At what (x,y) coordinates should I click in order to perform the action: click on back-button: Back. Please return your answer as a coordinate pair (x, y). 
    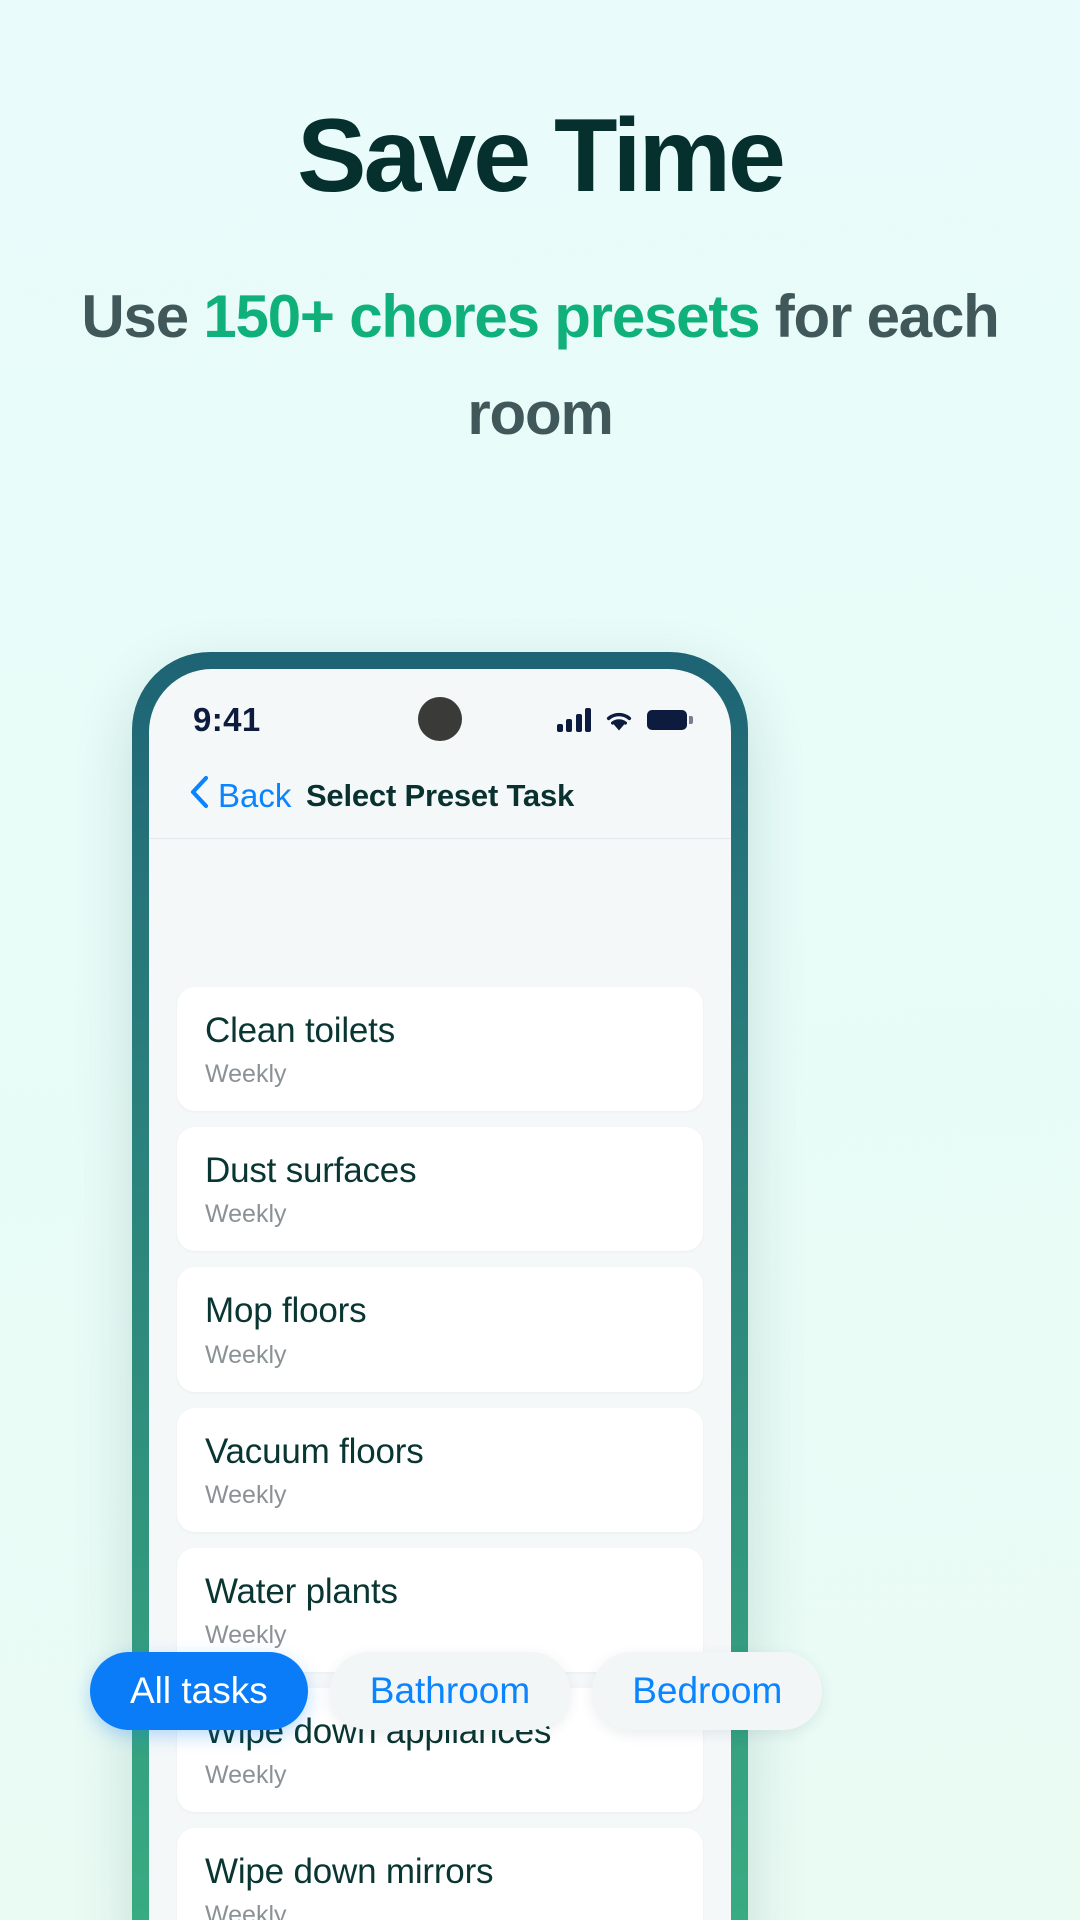
    Looking at the image, I should click on (240, 796).